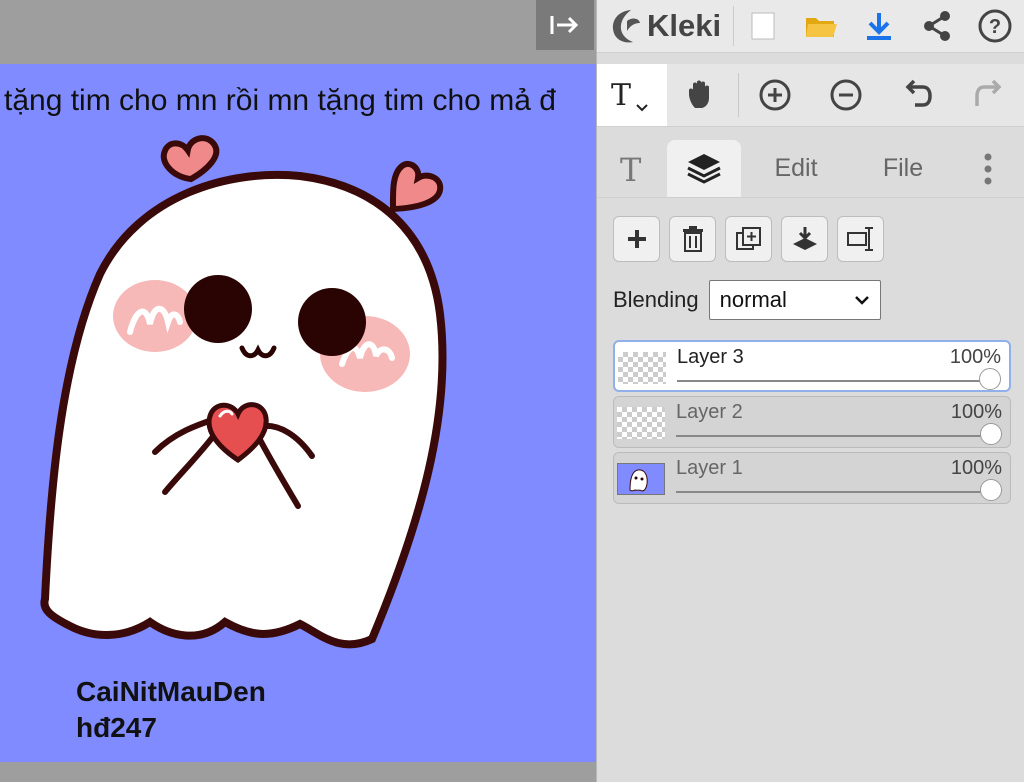 The height and width of the screenshot is (782, 1024). I want to click on text-tool-icon: T, so click(629, 95).